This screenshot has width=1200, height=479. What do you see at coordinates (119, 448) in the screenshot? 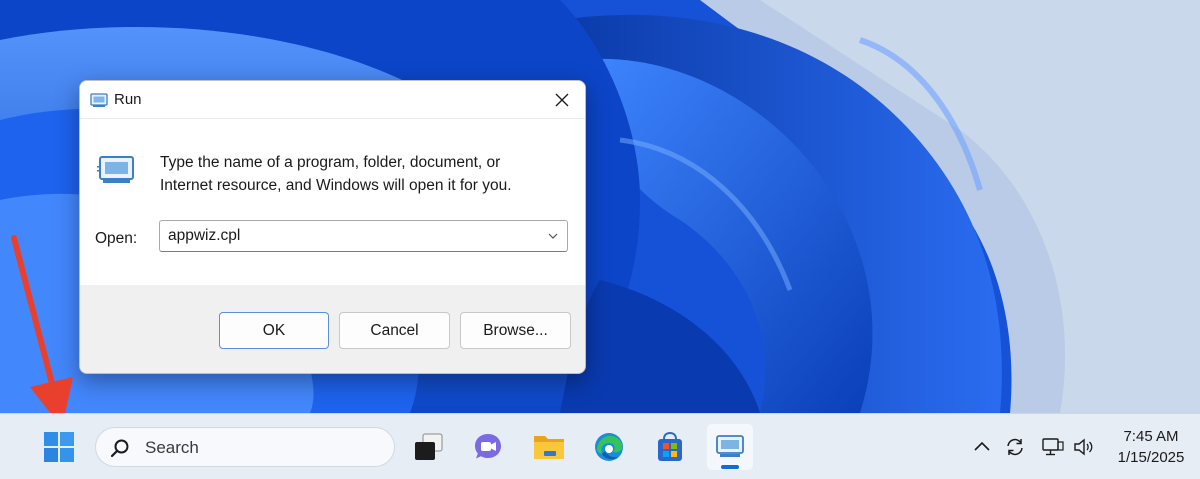
I see `search-icon` at bounding box center [119, 448].